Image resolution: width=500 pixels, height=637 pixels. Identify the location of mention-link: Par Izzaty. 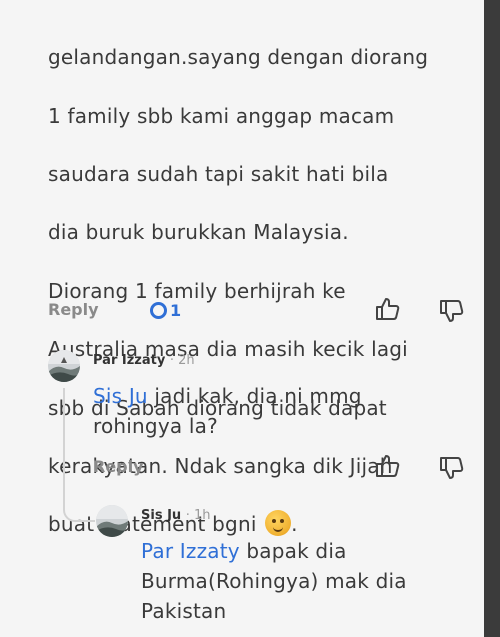
(190, 551).